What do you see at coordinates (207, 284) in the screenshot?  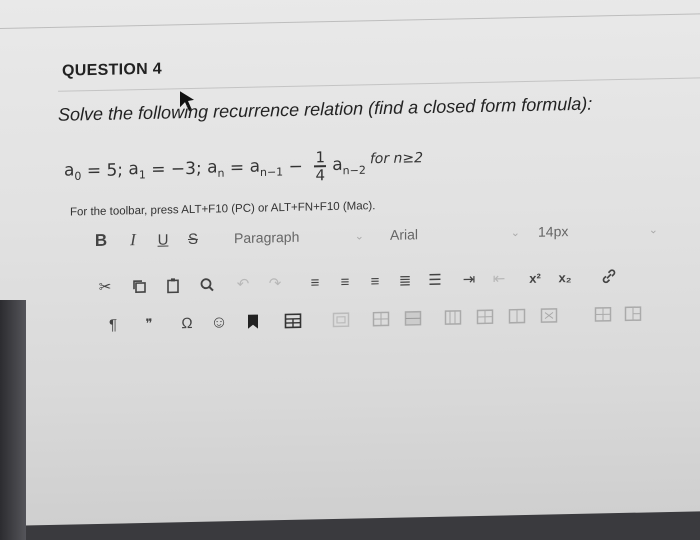 I see `find-icon` at bounding box center [207, 284].